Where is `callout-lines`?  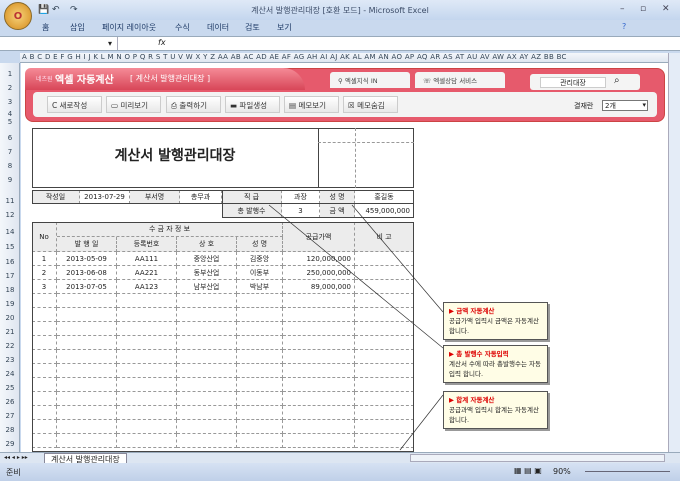 callout-lines is located at coordinates (356, 327).